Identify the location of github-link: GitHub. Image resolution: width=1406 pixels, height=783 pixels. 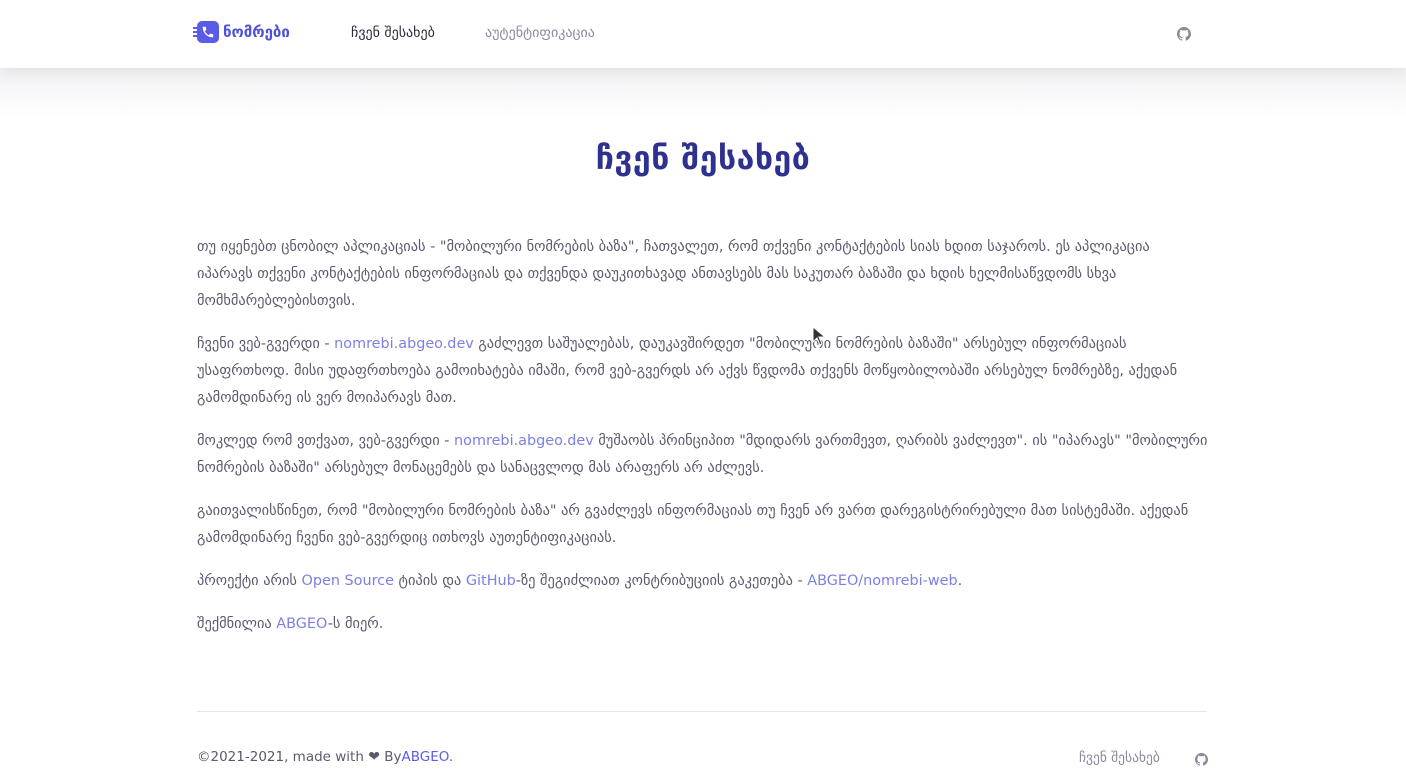
(491, 581).